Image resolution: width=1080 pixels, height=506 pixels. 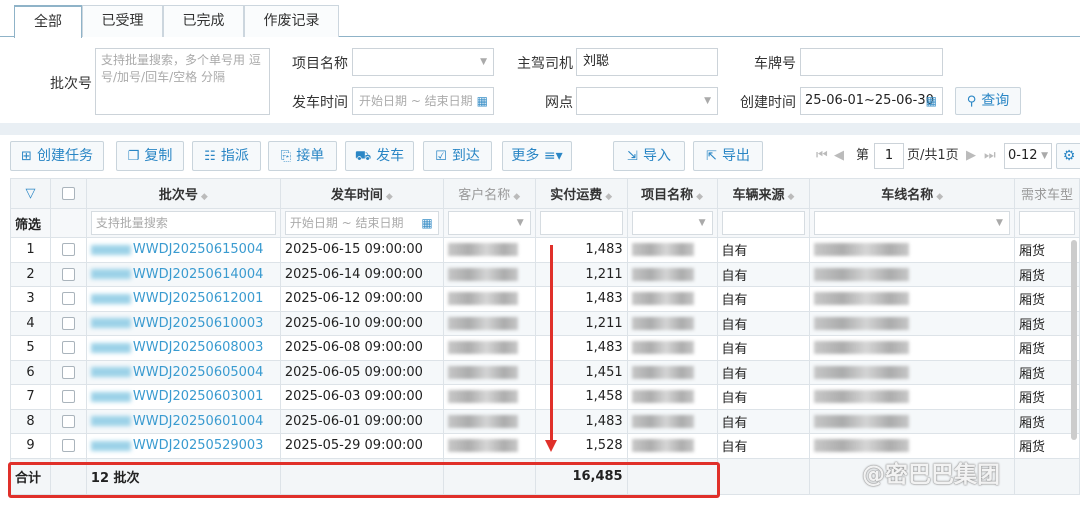 I want to click on col-vehicle-source: 车辆来源 ◆, so click(x=763, y=193).